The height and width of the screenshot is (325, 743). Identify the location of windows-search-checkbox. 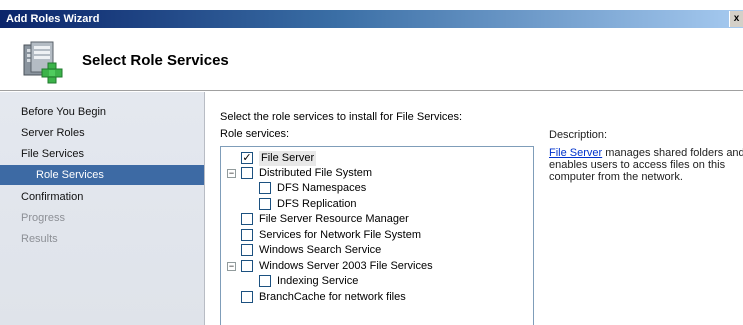
(247, 250).